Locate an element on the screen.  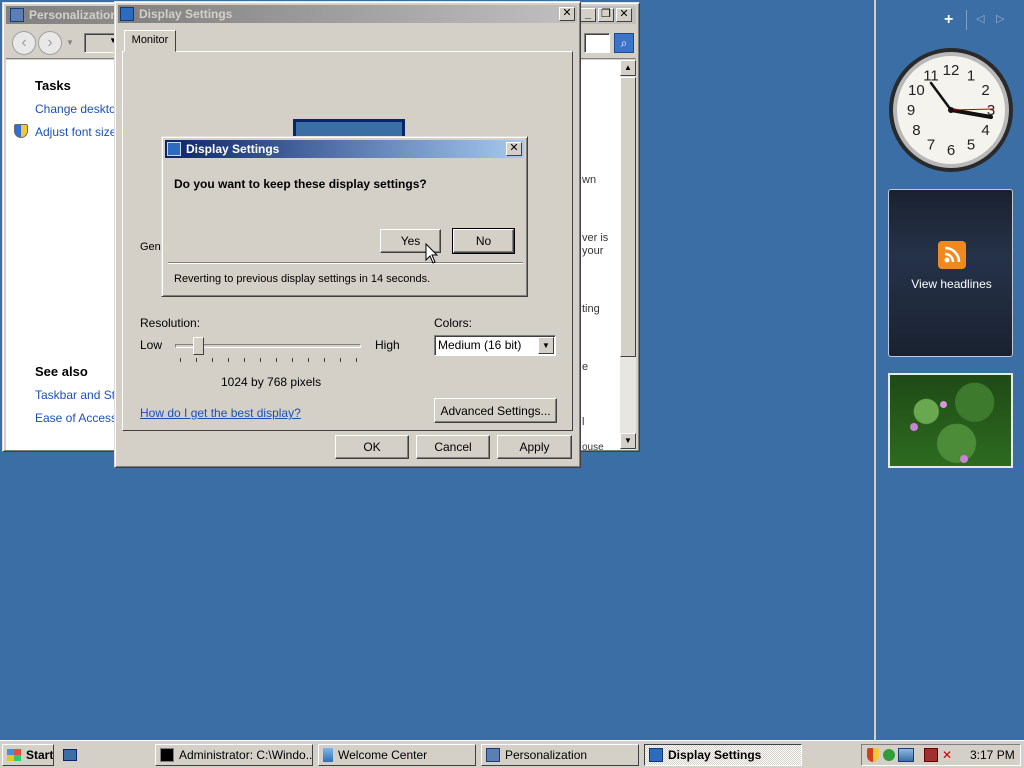
confirm-dialog-titlebar: Display Settings ✕ is located at coordinates (344, 149).